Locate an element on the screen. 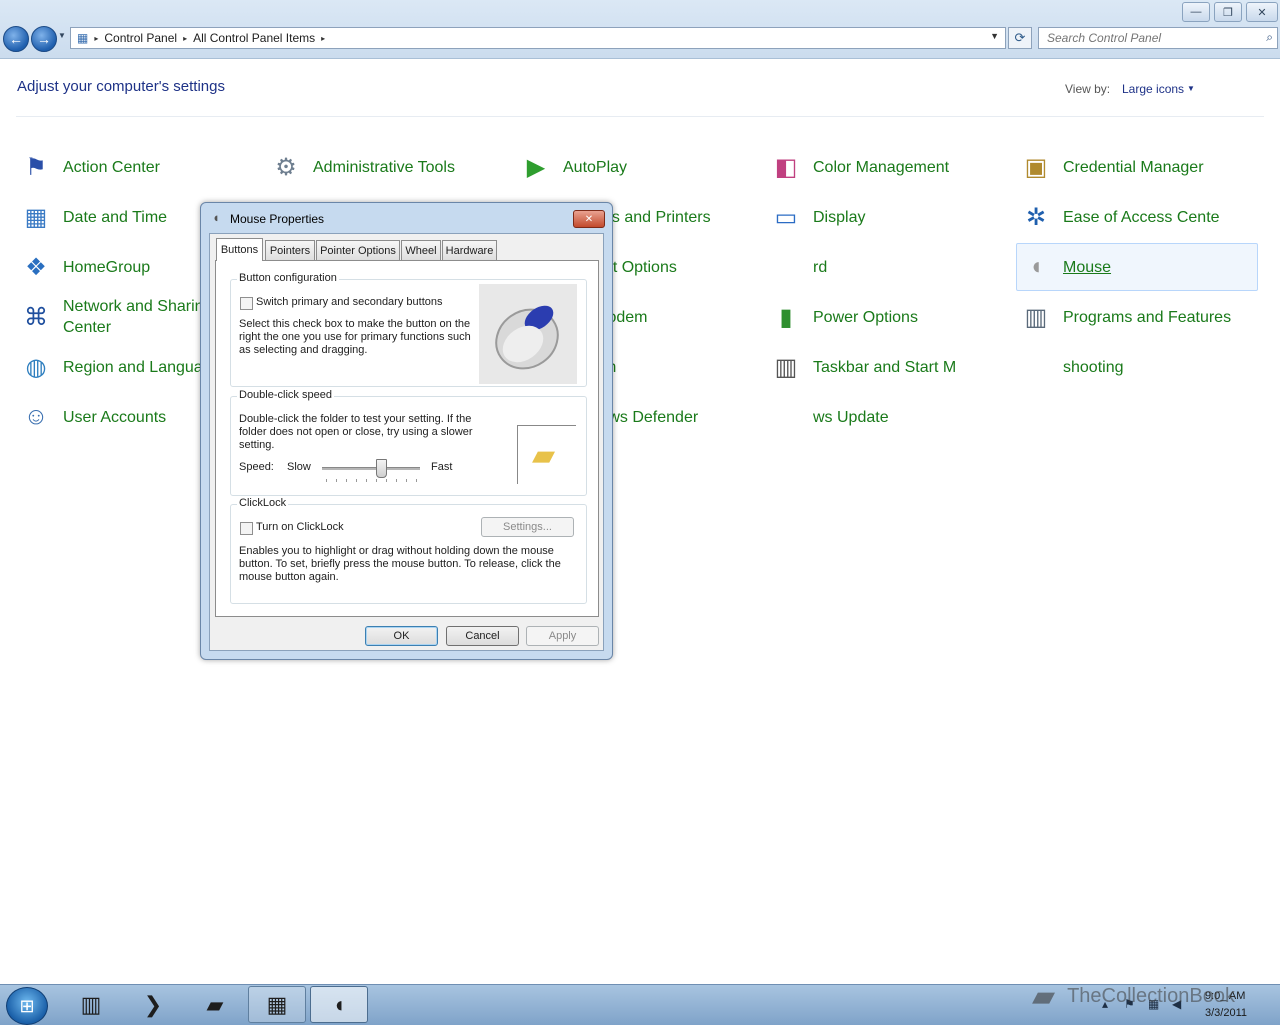 Image resolution: width=1280 pixels, height=1025 pixels. control-panel-item: ⚑ Action Center is located at coordinates (137, 167).